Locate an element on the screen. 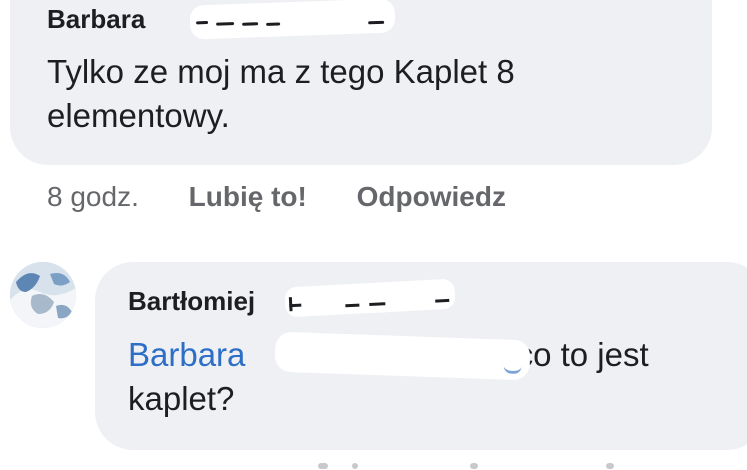 The width and height of the screenshot is (747, 470). comment-author-name: Bartłomiej is located at coordinates (191, 301).